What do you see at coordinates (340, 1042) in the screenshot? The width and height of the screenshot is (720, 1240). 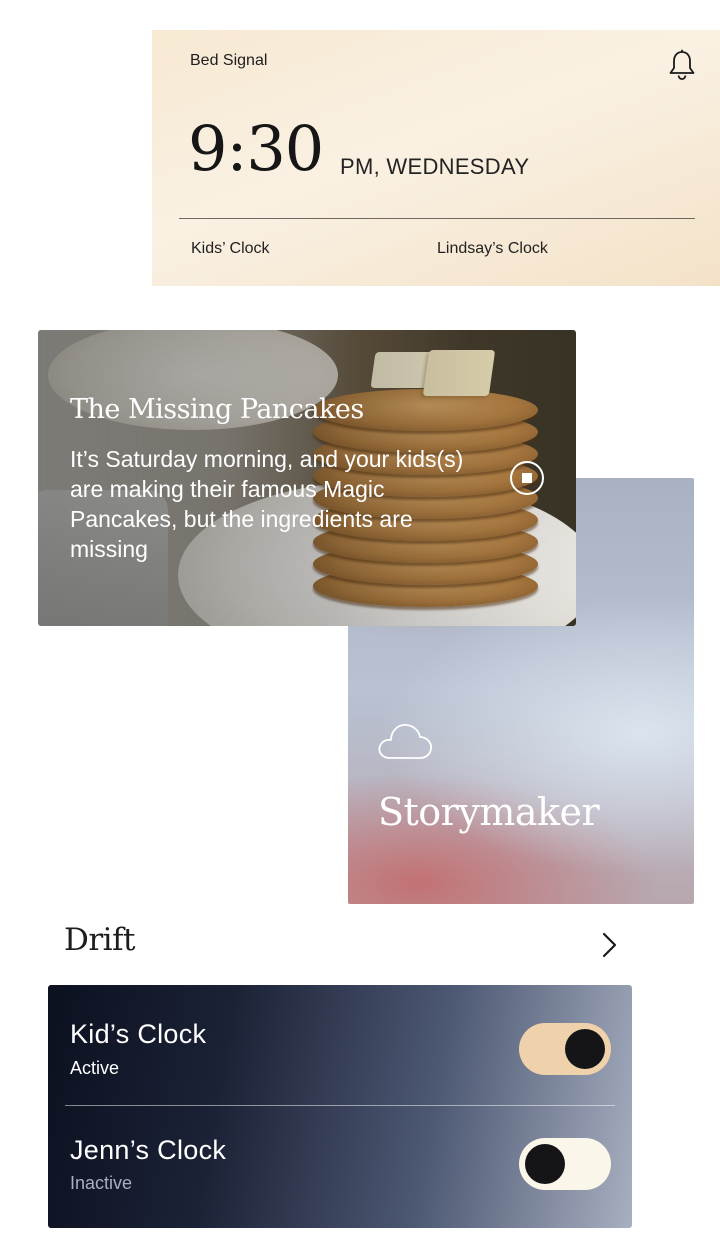 I see `clock-row-kids: Kid’s Clock Active` at bounding box center [340, 1042].